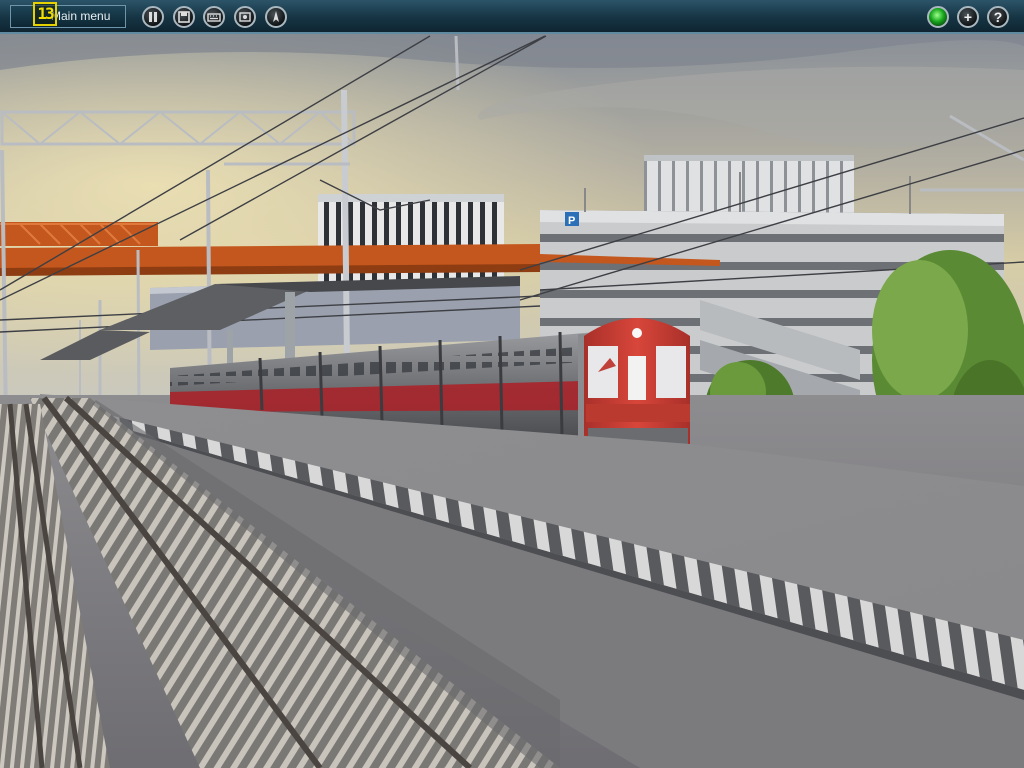  I want to click on save-button, so click(184, 17).